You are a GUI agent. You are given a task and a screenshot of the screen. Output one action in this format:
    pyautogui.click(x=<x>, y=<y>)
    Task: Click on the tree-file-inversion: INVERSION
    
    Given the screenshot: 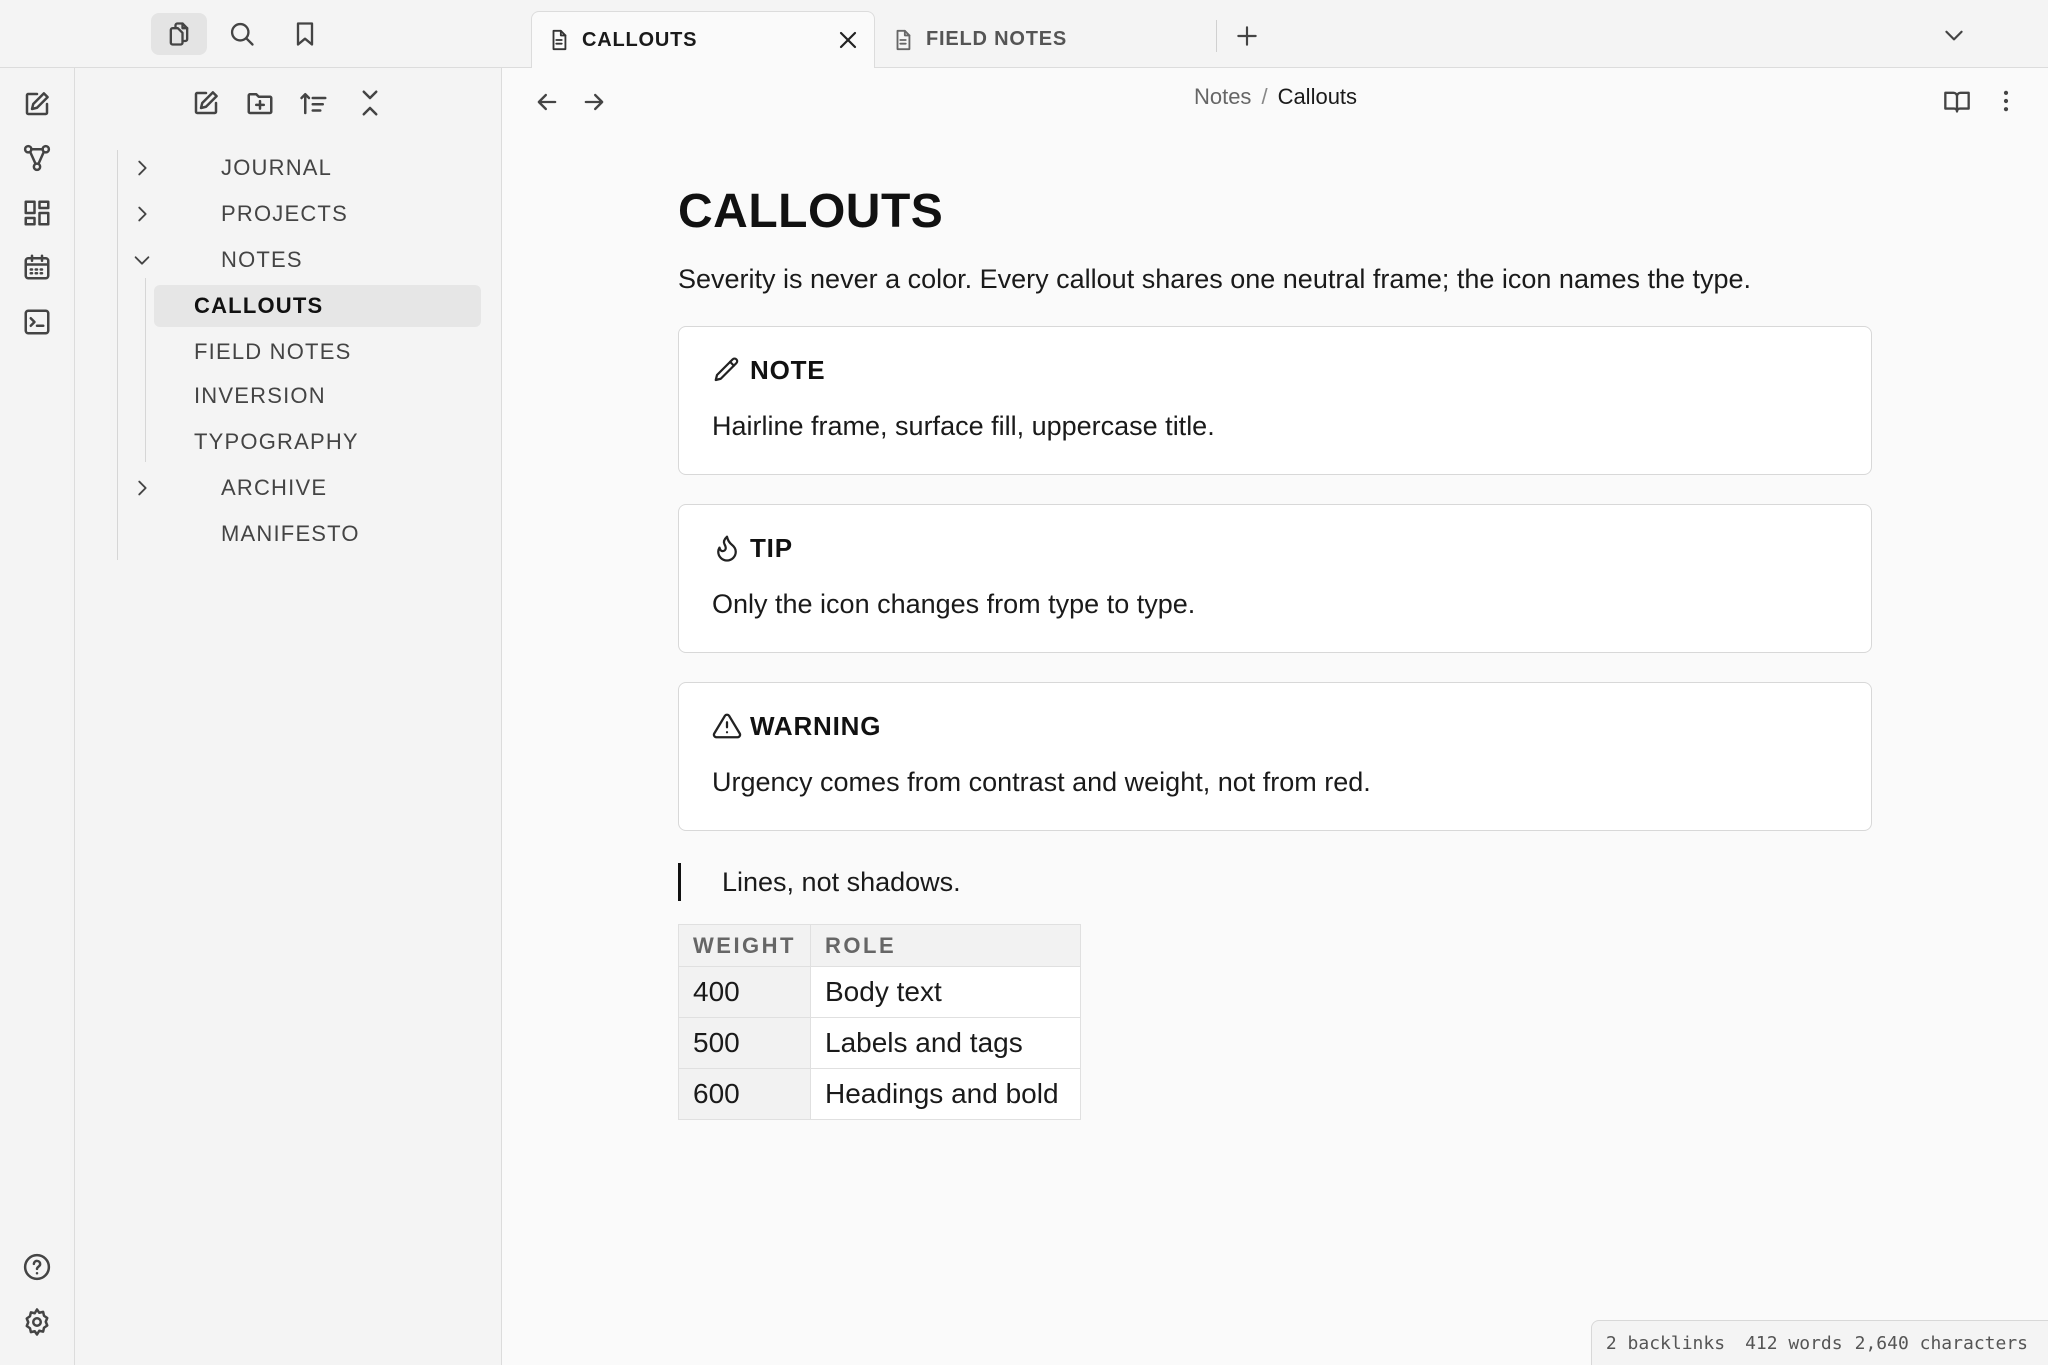 What is the action you would take?
    pyautogui.click(x=317, y=396)
    